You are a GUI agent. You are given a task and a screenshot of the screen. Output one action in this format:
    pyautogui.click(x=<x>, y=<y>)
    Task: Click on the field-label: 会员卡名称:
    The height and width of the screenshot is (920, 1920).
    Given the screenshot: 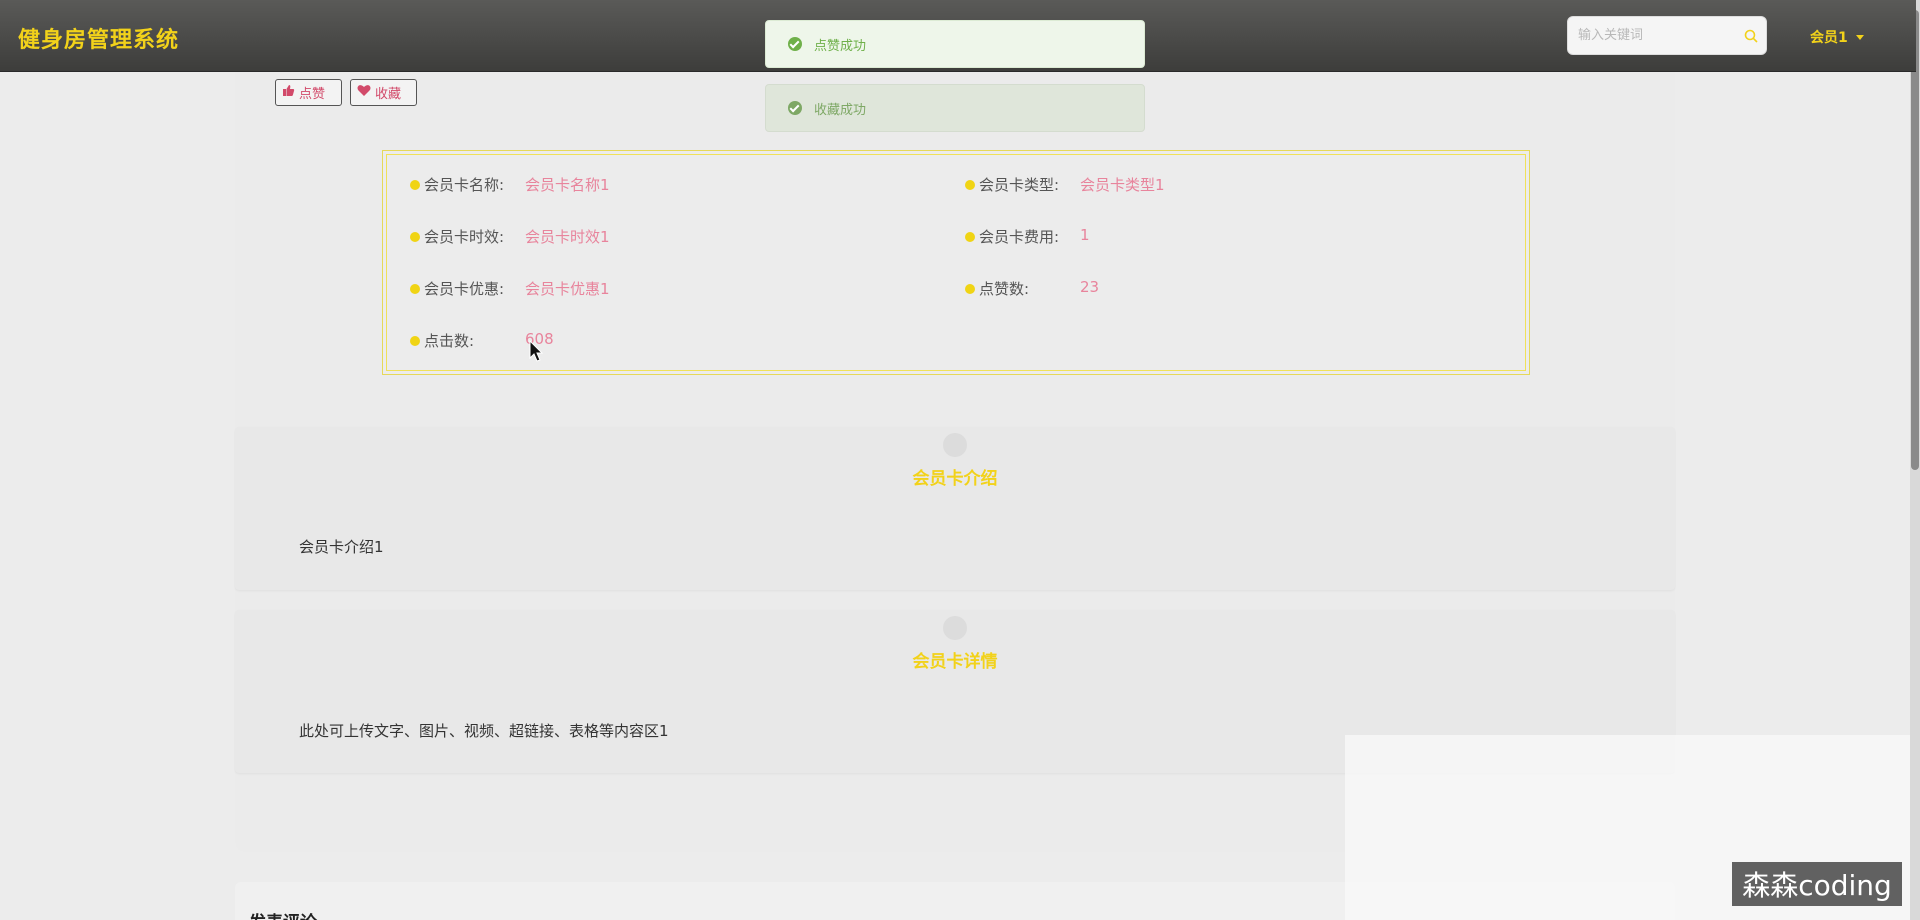 What is the action you would take?
    pyautogui.click(x=464, y=185)
    